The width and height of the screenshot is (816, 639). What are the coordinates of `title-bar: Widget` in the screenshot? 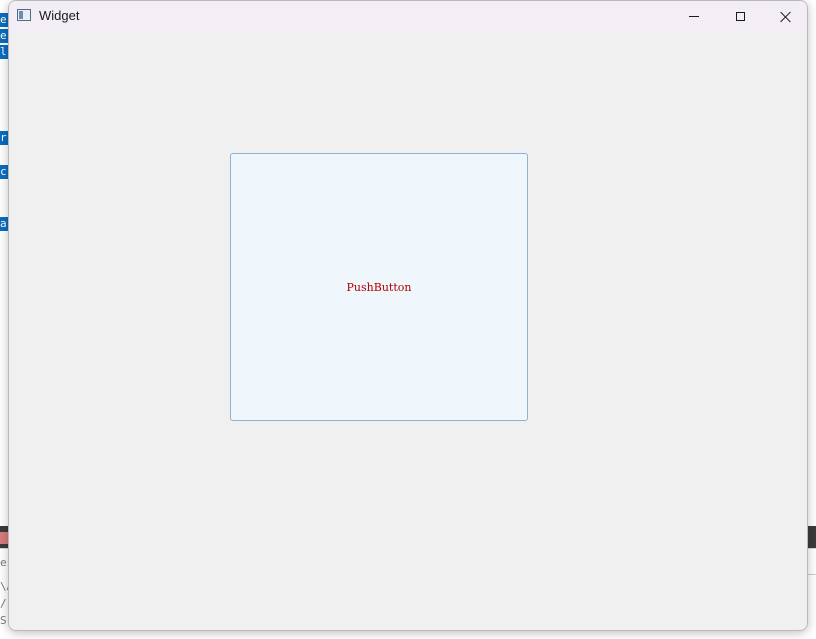 It's located at (408, 16).